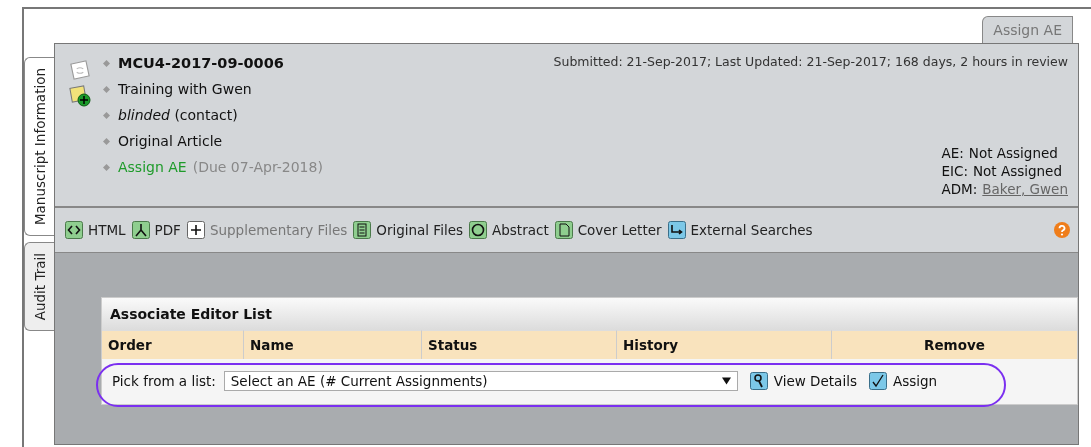 Image resolution: width=1091 pixels, height=447 pixels. What do you see at coordinates (107, 230) in the screenshot?
I see `toolbar-link: HTML` at bounding box center [107, 230].